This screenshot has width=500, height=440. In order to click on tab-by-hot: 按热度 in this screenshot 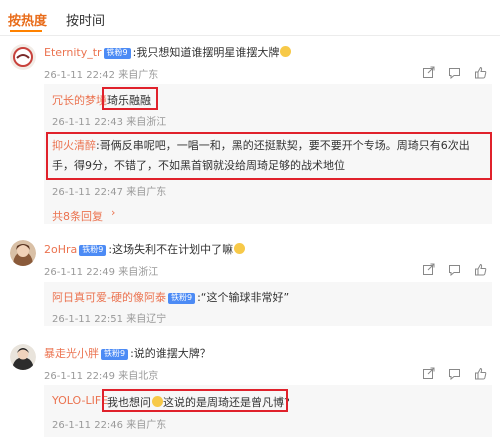, I will do `click(27, 19)`.